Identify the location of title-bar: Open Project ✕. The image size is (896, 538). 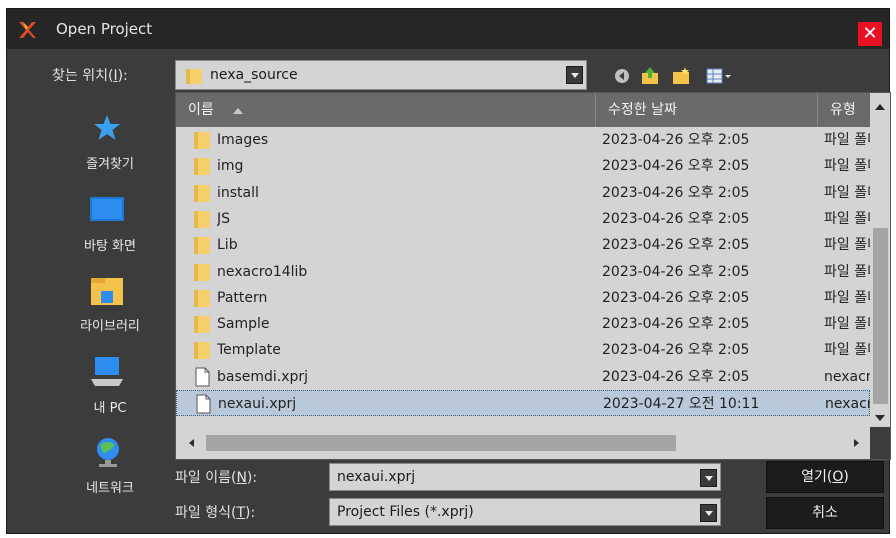
(448, 29).